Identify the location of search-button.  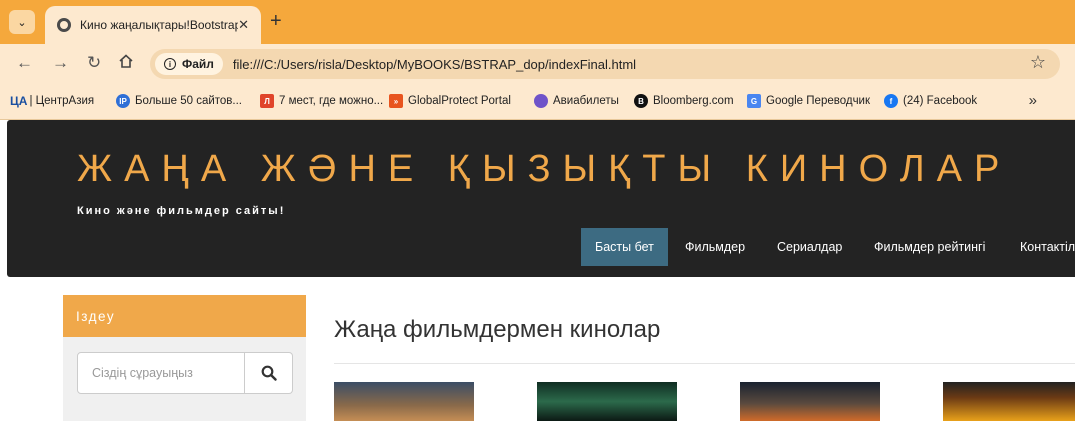
(269, 373).